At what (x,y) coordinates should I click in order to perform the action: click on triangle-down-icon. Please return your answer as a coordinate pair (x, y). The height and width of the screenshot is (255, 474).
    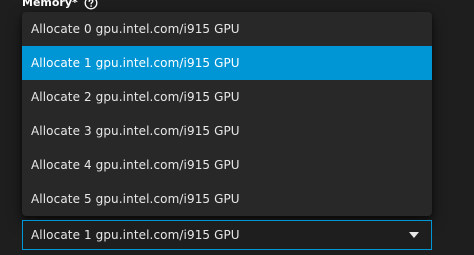
    Looking at the image, I should click on (414, 235).